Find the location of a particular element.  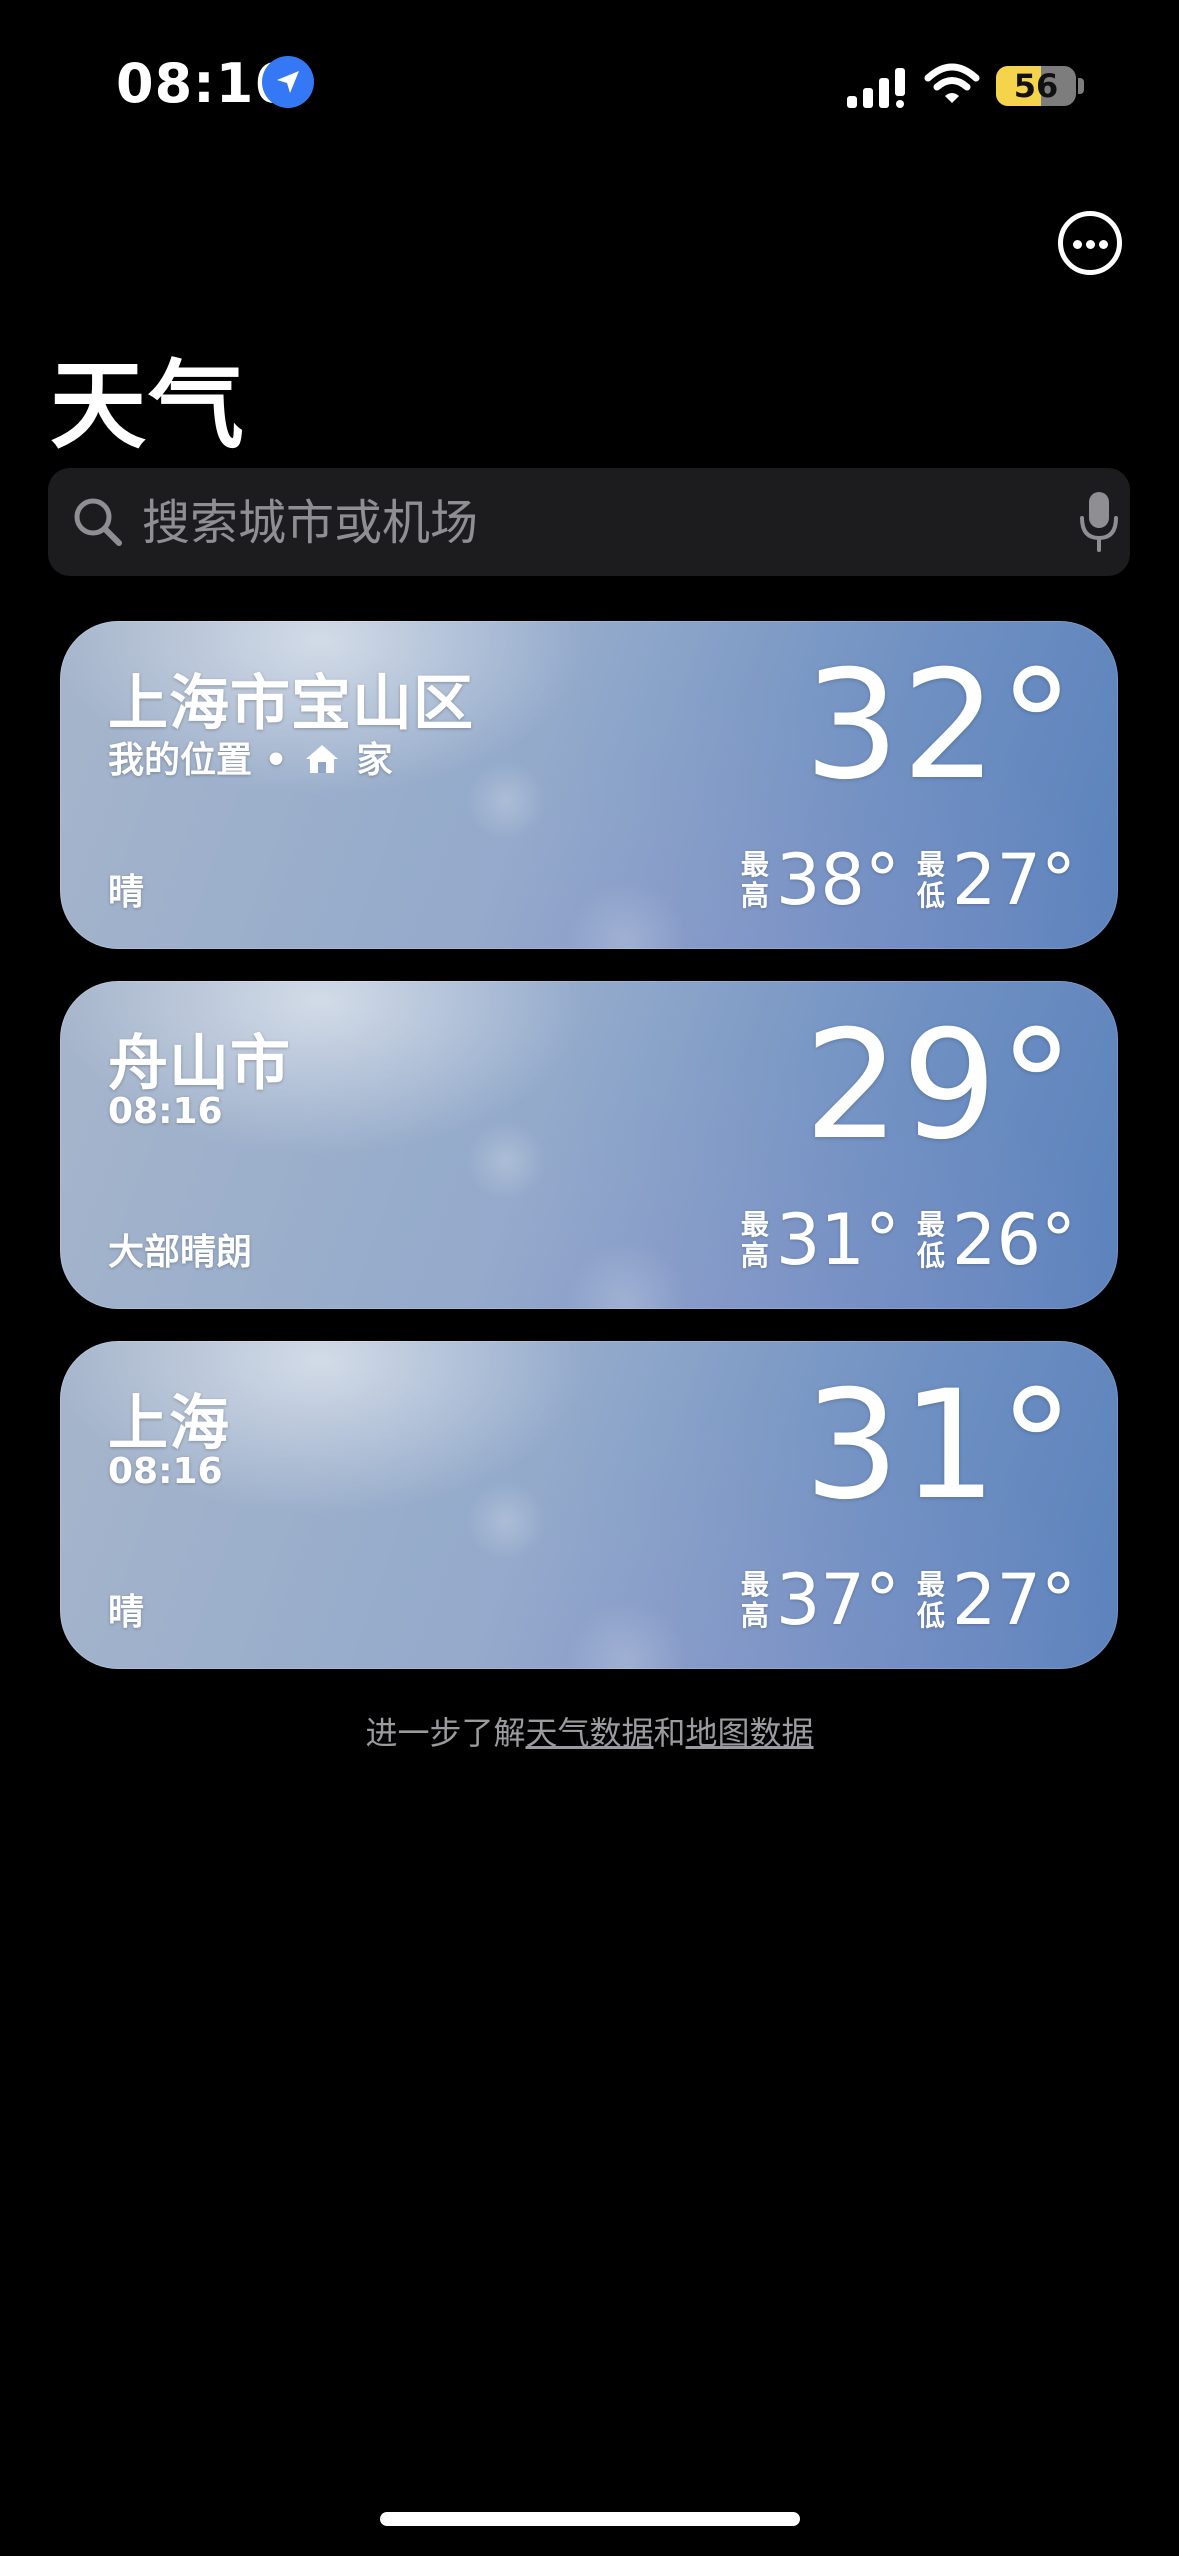

my-location-label: 我的位置 • is located at coordinates (198, 760).